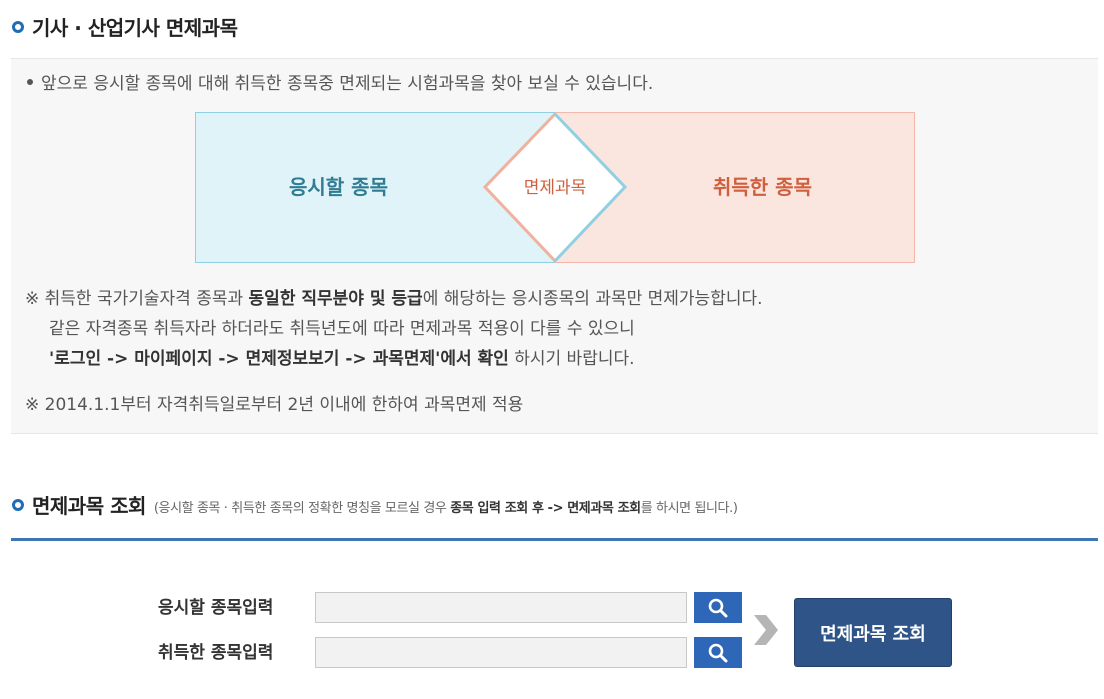 Image resolution: width=1104 pixels, height=699 pixels. What do you see at coordinates (89, 506) in the screenshot?
I see `section-title: 면제과목 조회` at bounding box center [89, 506].